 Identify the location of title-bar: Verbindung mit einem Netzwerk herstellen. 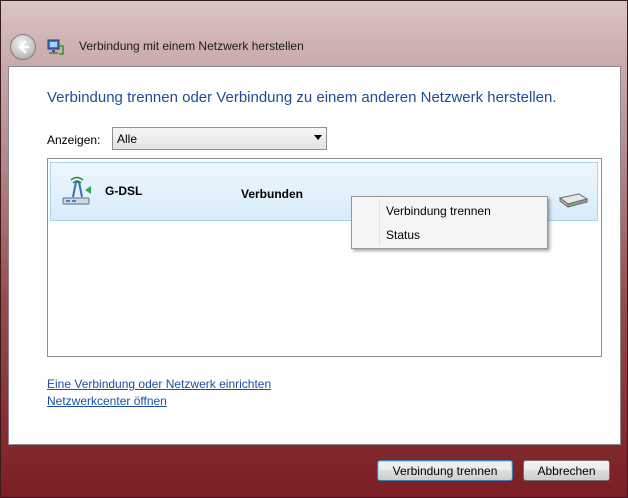
(314, 33).